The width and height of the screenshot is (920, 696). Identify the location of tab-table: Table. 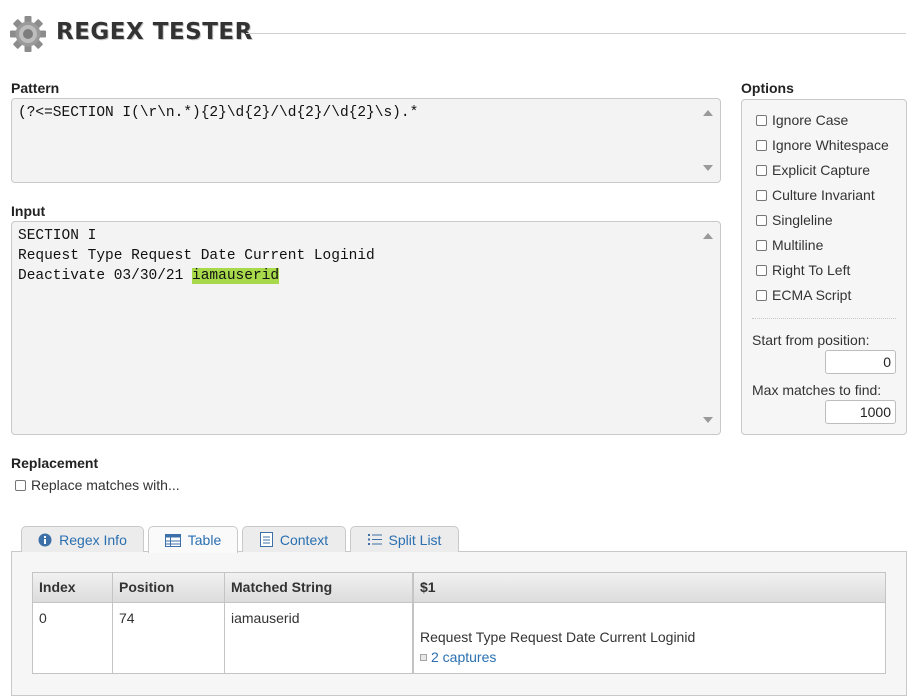
(193, 539).